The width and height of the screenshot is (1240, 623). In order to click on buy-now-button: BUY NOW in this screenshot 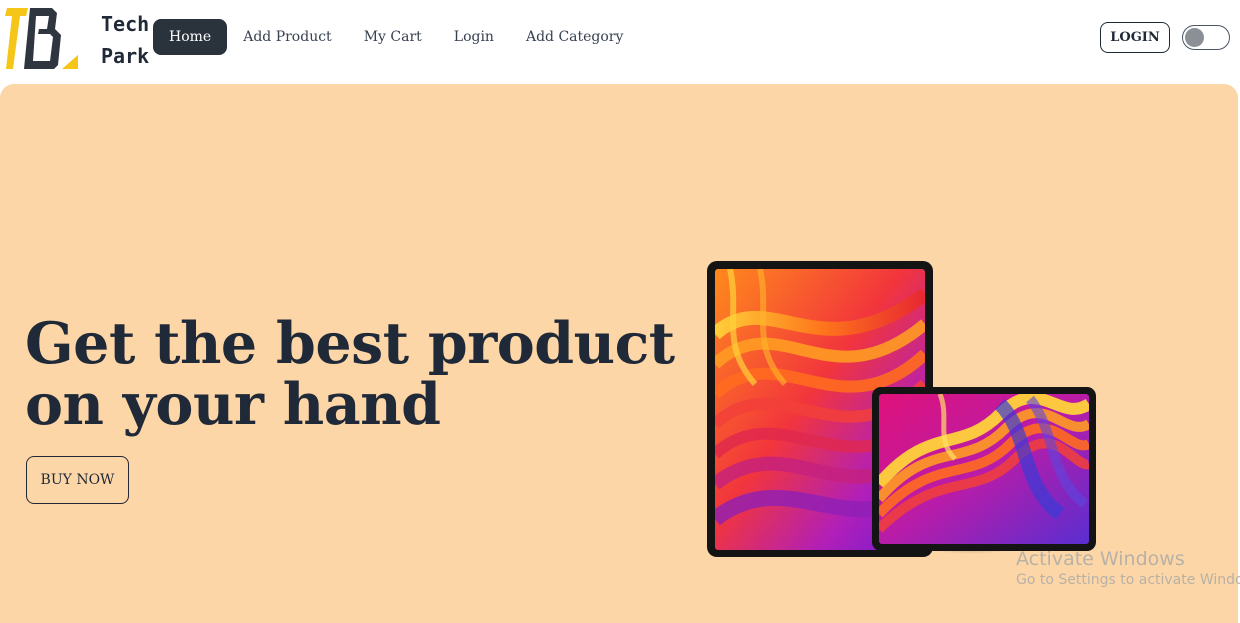, I will do `click(77, 480)`.